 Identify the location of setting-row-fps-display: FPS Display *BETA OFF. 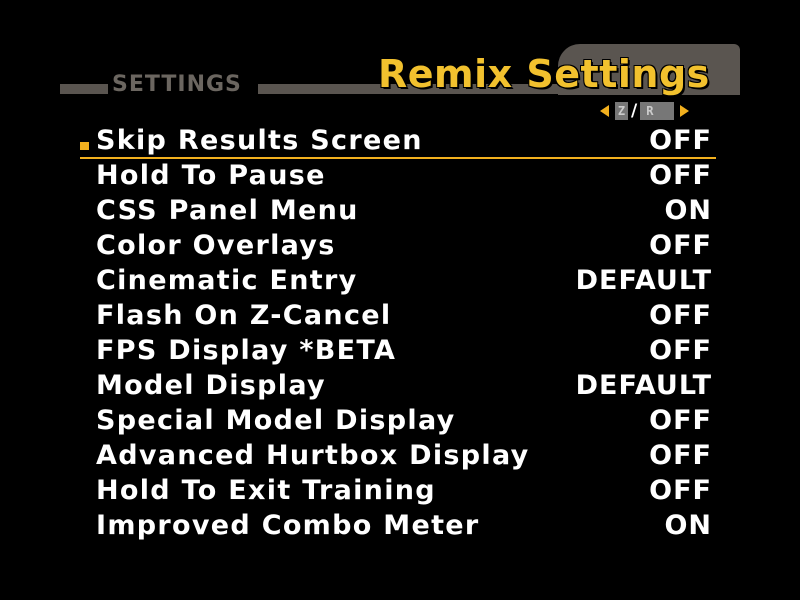
(406, 351).